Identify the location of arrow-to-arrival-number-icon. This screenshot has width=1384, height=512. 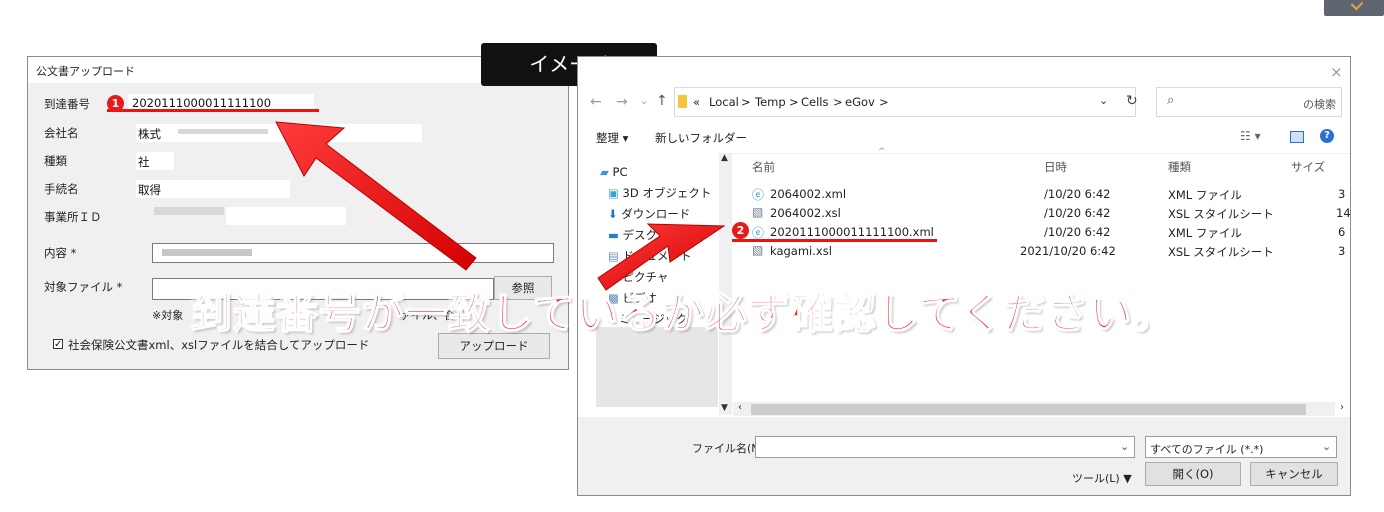
(376, 196).